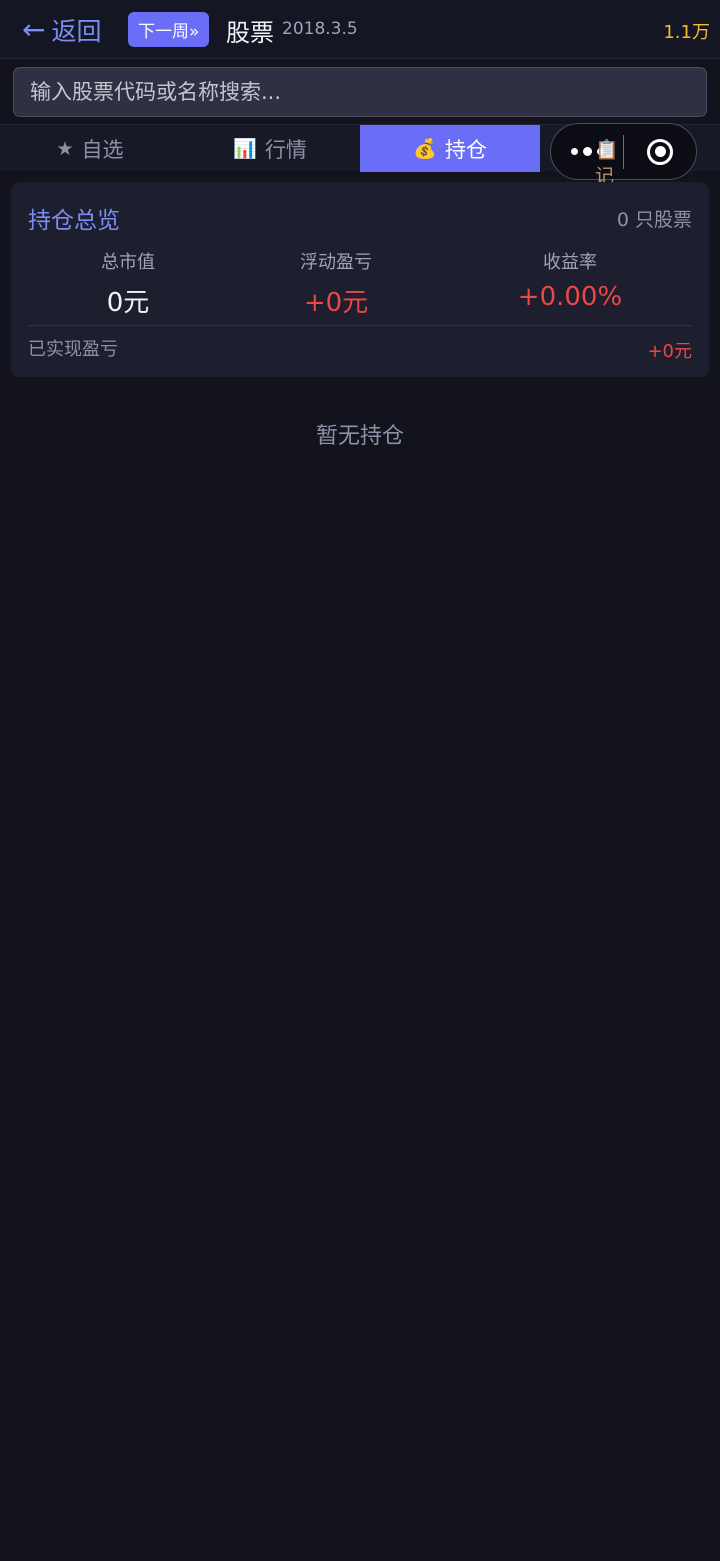  I want to click on next-week-button: 下一周», so click(169, 29).